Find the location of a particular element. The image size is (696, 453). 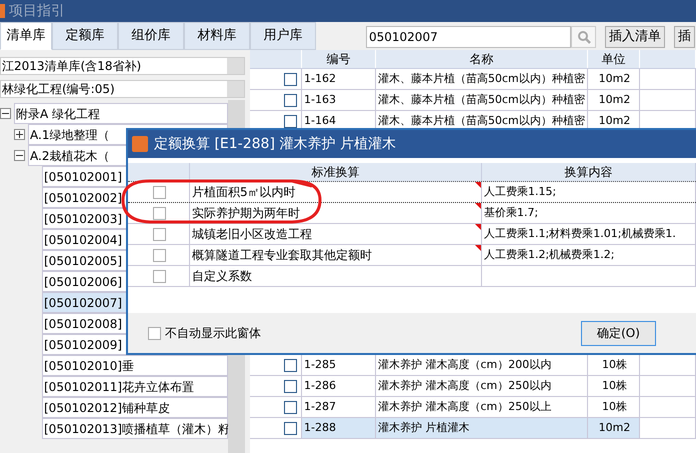

table-cell: 1-288 is located at coordinates (339, 428).